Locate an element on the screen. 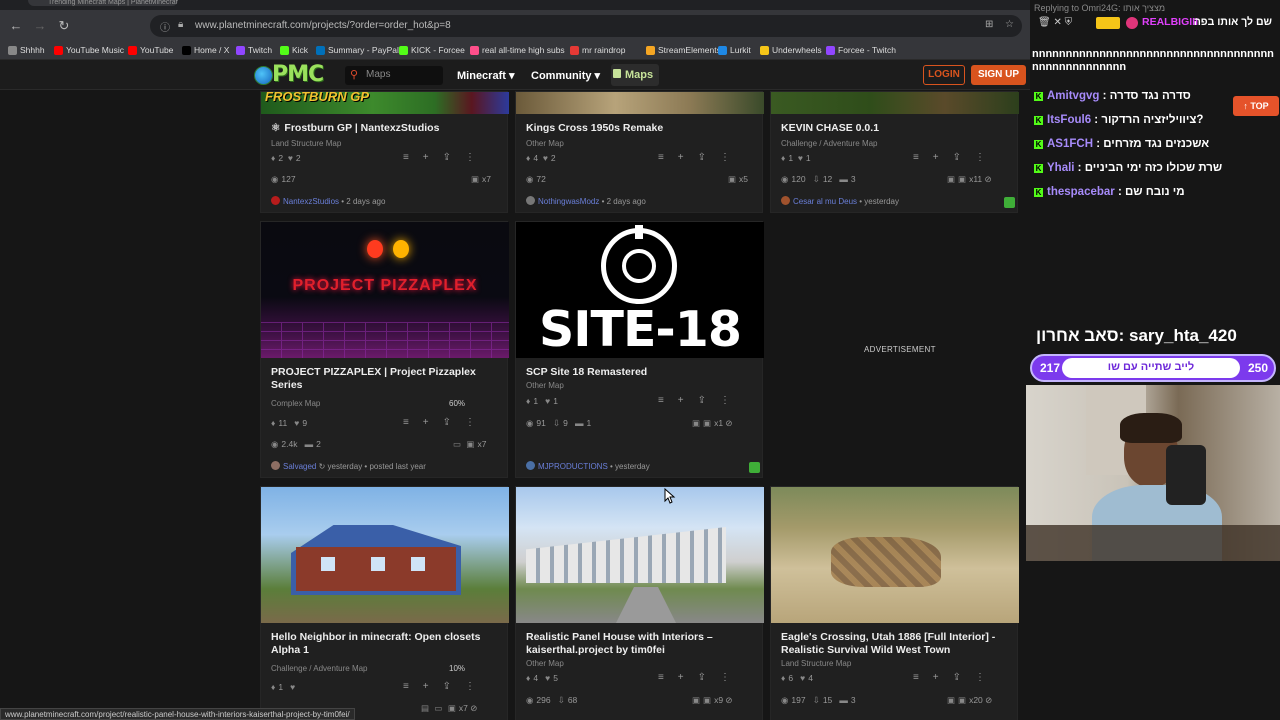 The width and height of the screenshot is (1280, 720). goal-fill: לייב שתייה עם שו is located at coordinates (1151, 368).